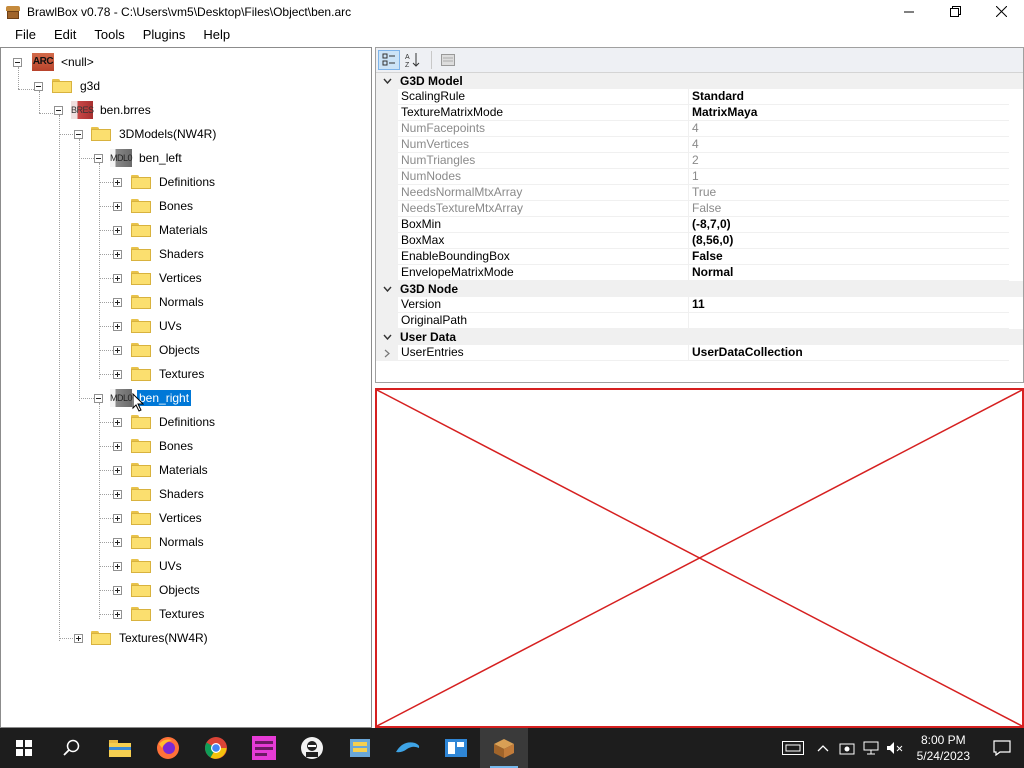  Describe the element at coordinates (146, 134) in the screenshot. I see `tree-node-3dmodels: 3DModels(NW4R)` at that location.